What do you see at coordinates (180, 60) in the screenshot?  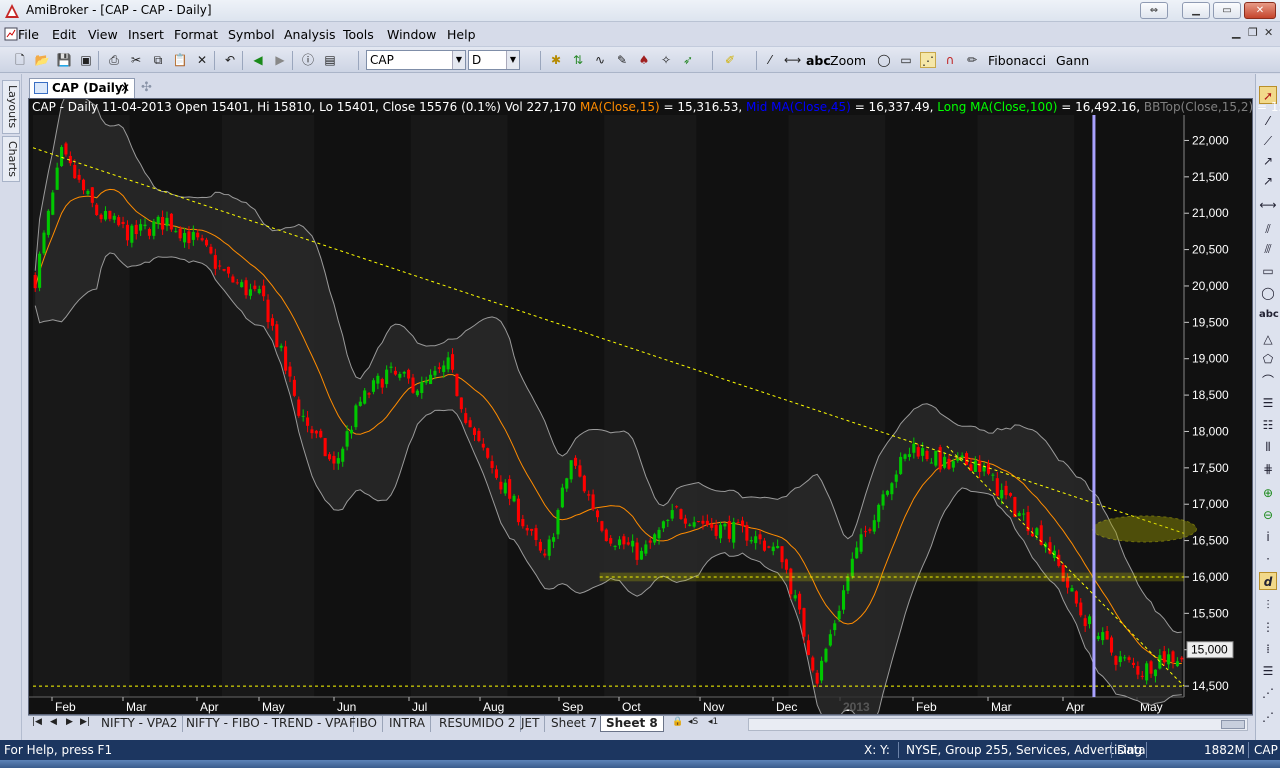 I see `paste-icon: 📋` at bounding box center [180, 60].